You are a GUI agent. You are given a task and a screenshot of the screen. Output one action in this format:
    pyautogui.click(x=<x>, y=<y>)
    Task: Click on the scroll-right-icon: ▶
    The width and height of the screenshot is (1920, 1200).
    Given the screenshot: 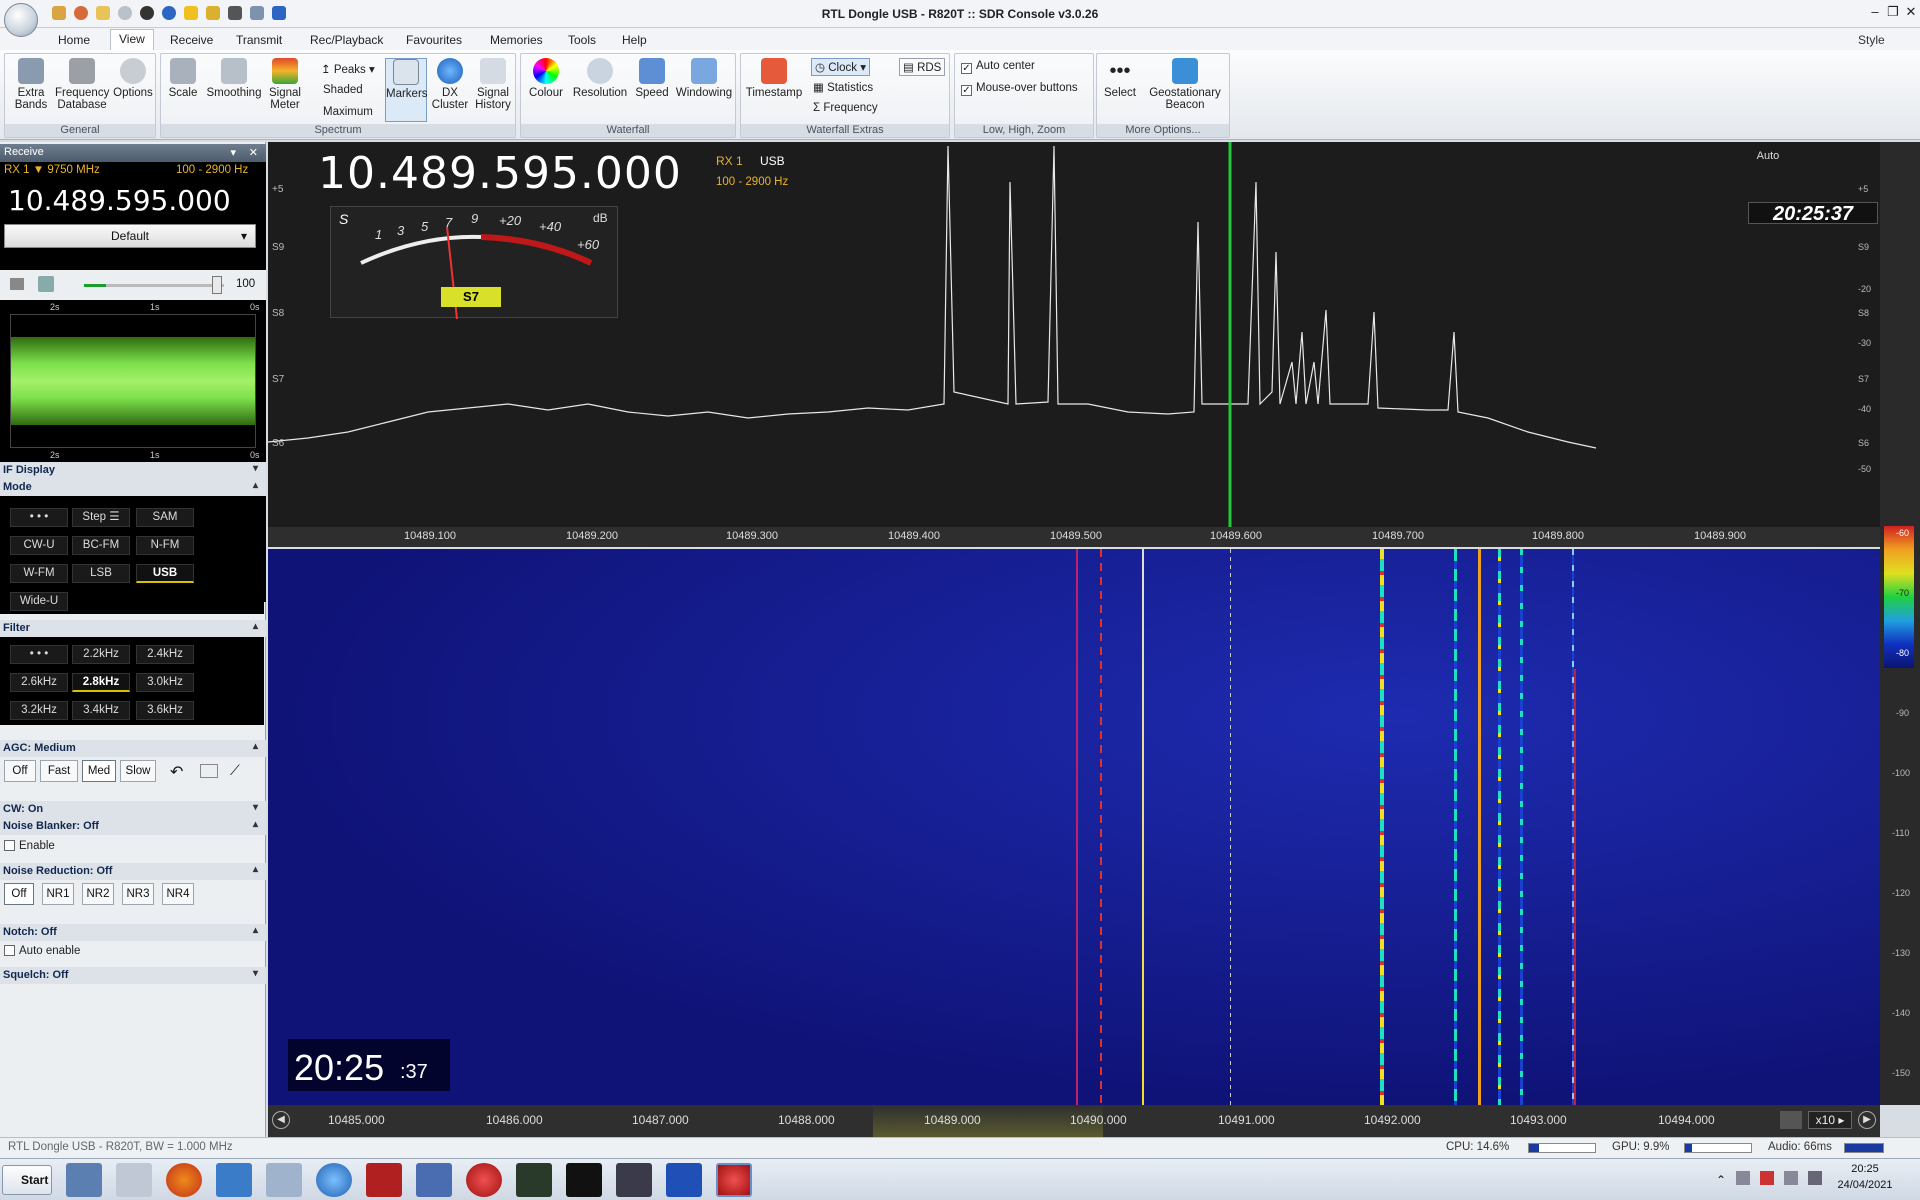 What is the action you would take?
    pyautogui.click(x=1867, y=1120)
    